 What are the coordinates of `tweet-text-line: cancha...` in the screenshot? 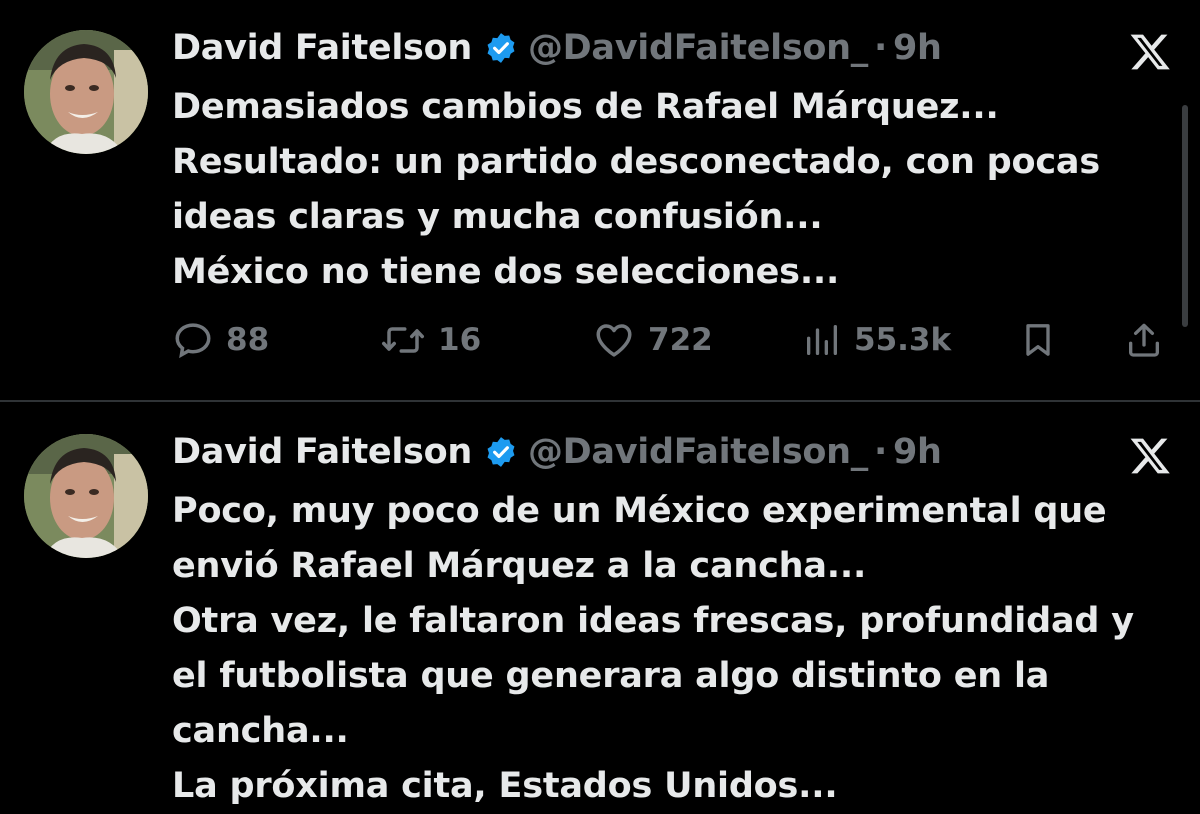 It's located at (260, 731).